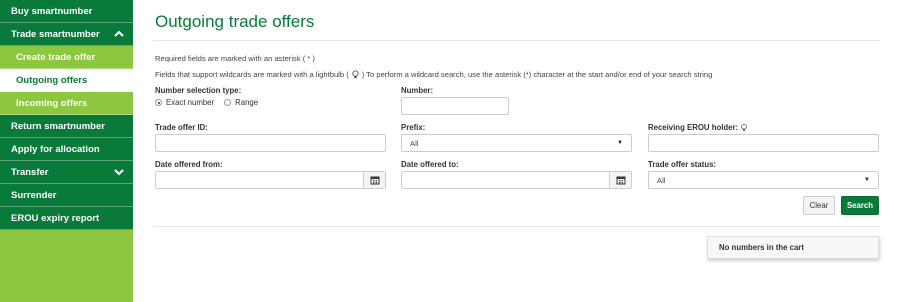  I want to click on sidebar-item-buy-smartnumber: Buy smartnumber, so click(66, 11).